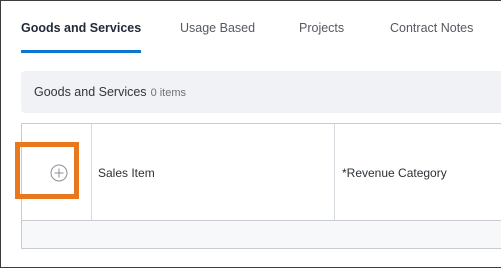  Describe the element at coordinates (90, 92) in the screenshot. I see `section-title-text: Goods and Services` at that location.